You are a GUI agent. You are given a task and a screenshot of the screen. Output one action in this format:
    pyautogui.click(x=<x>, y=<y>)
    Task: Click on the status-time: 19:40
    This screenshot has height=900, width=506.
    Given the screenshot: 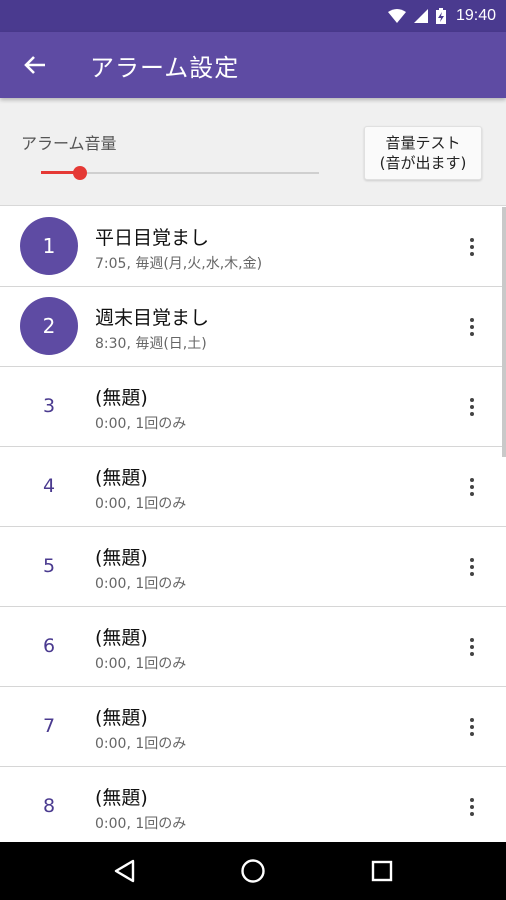 What is the action you would take?
    pyautogui.click(x=475, y=15)
    